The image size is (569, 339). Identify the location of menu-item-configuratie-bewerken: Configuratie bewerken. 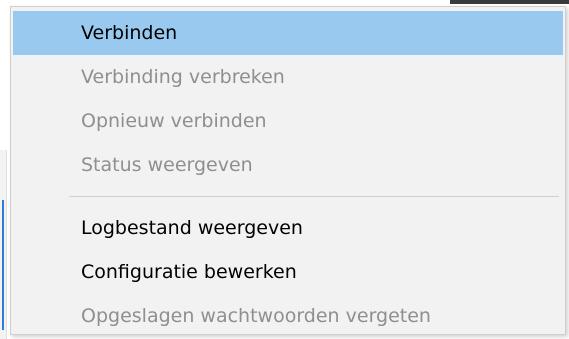
(288, 272).